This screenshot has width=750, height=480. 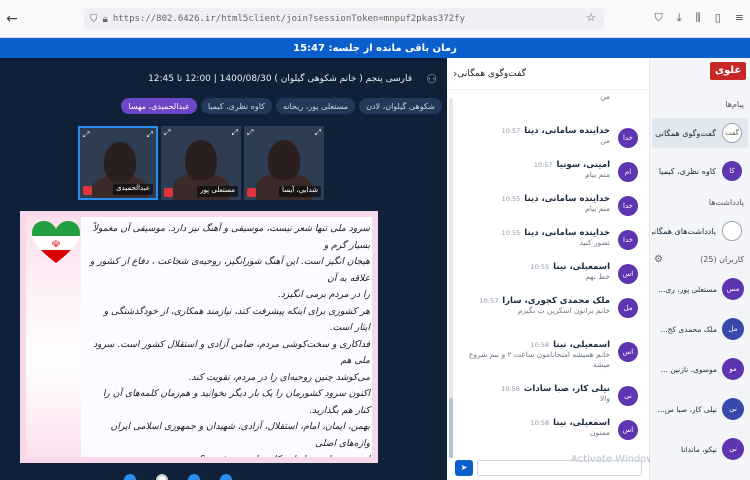 I want to click on lock-icon: 🔒︎, so click(x=105, y=19).